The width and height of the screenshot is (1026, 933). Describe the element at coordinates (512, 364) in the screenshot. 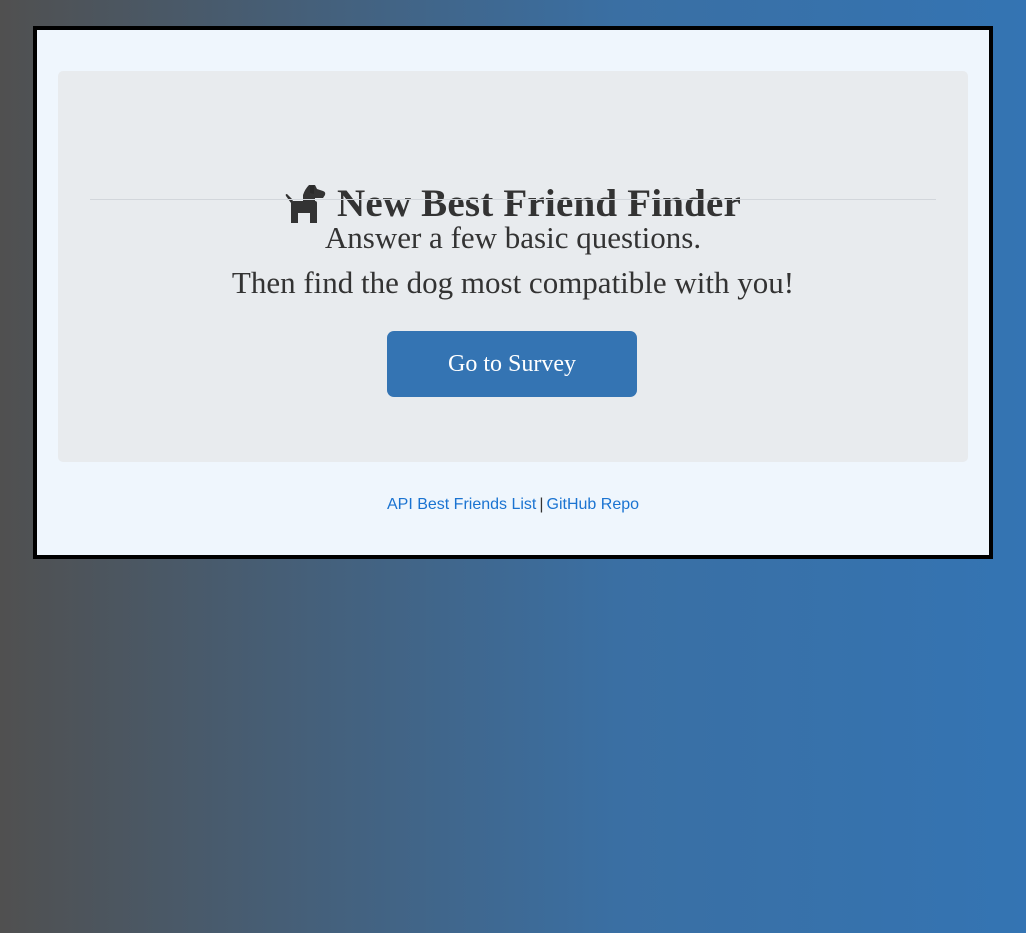

I see `go-to-survey-button: Go to Survey` at that location.